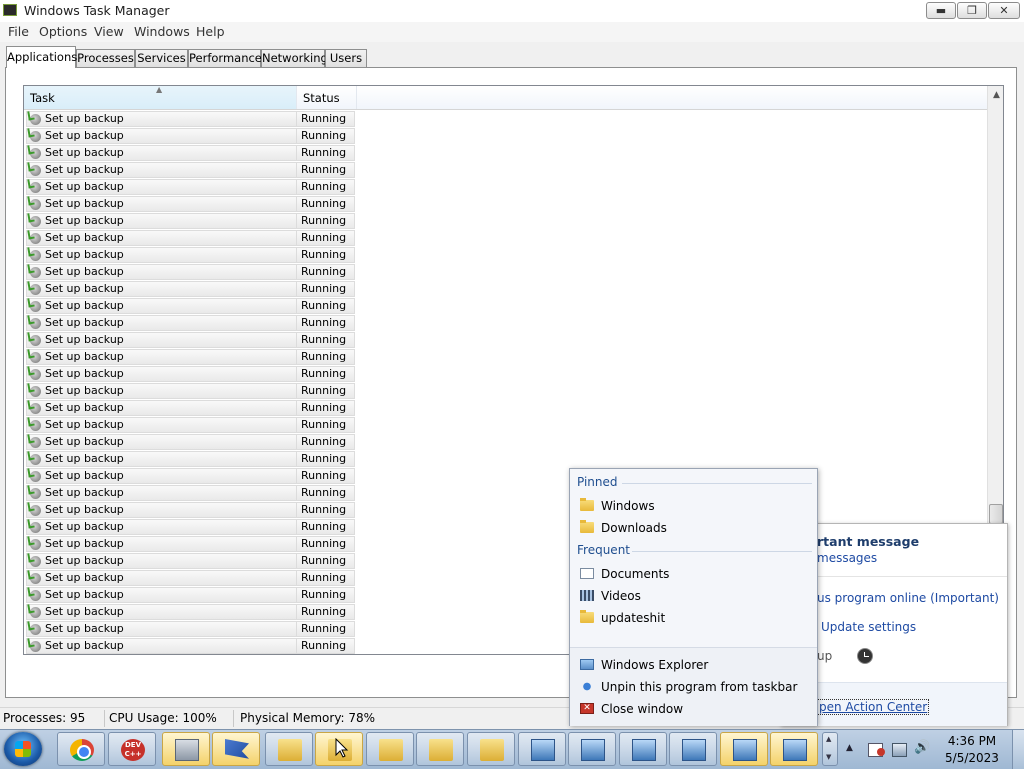 The height and width of the screenshot is (769, 1024). What do you see at coordinates (868, 627) in the screenshot?
I see `action-update-settings-link: Update settings` at bounding box center [868, 627].